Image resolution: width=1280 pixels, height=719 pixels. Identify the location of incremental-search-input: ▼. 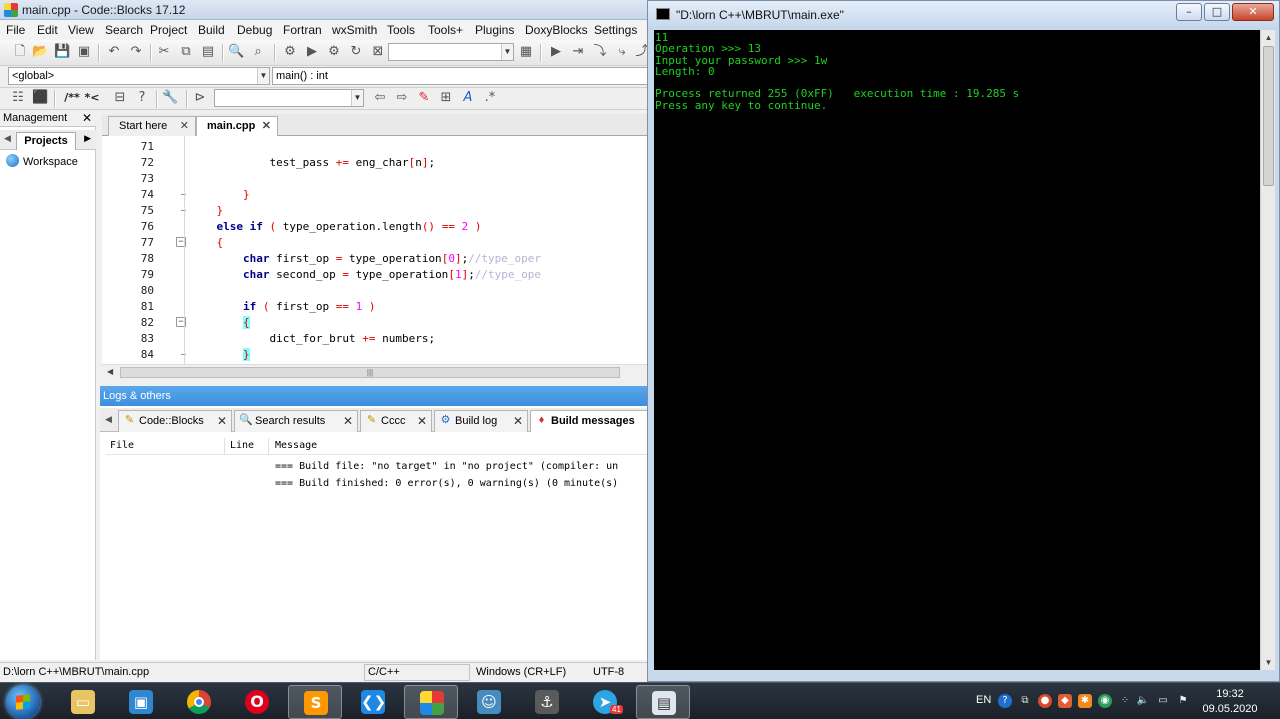
(289, 98).